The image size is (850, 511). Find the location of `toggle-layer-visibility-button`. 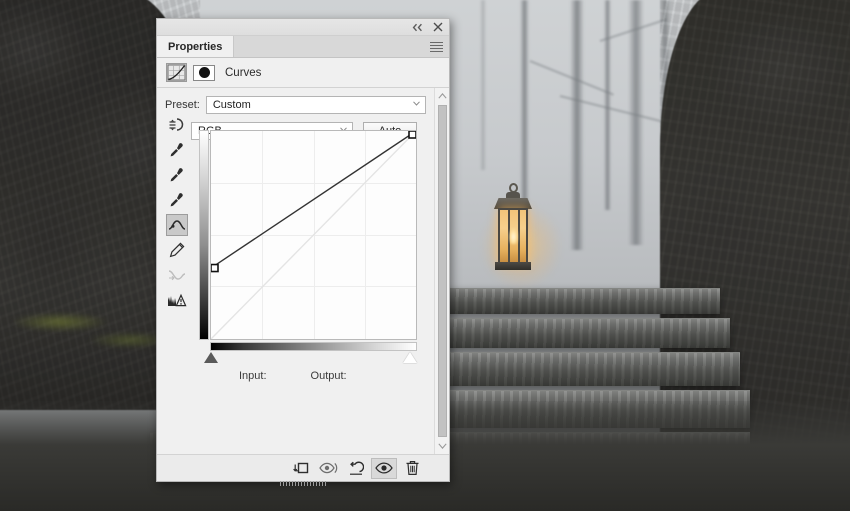

toggle-layer-visibility-button is located at coordinates (384, 468).